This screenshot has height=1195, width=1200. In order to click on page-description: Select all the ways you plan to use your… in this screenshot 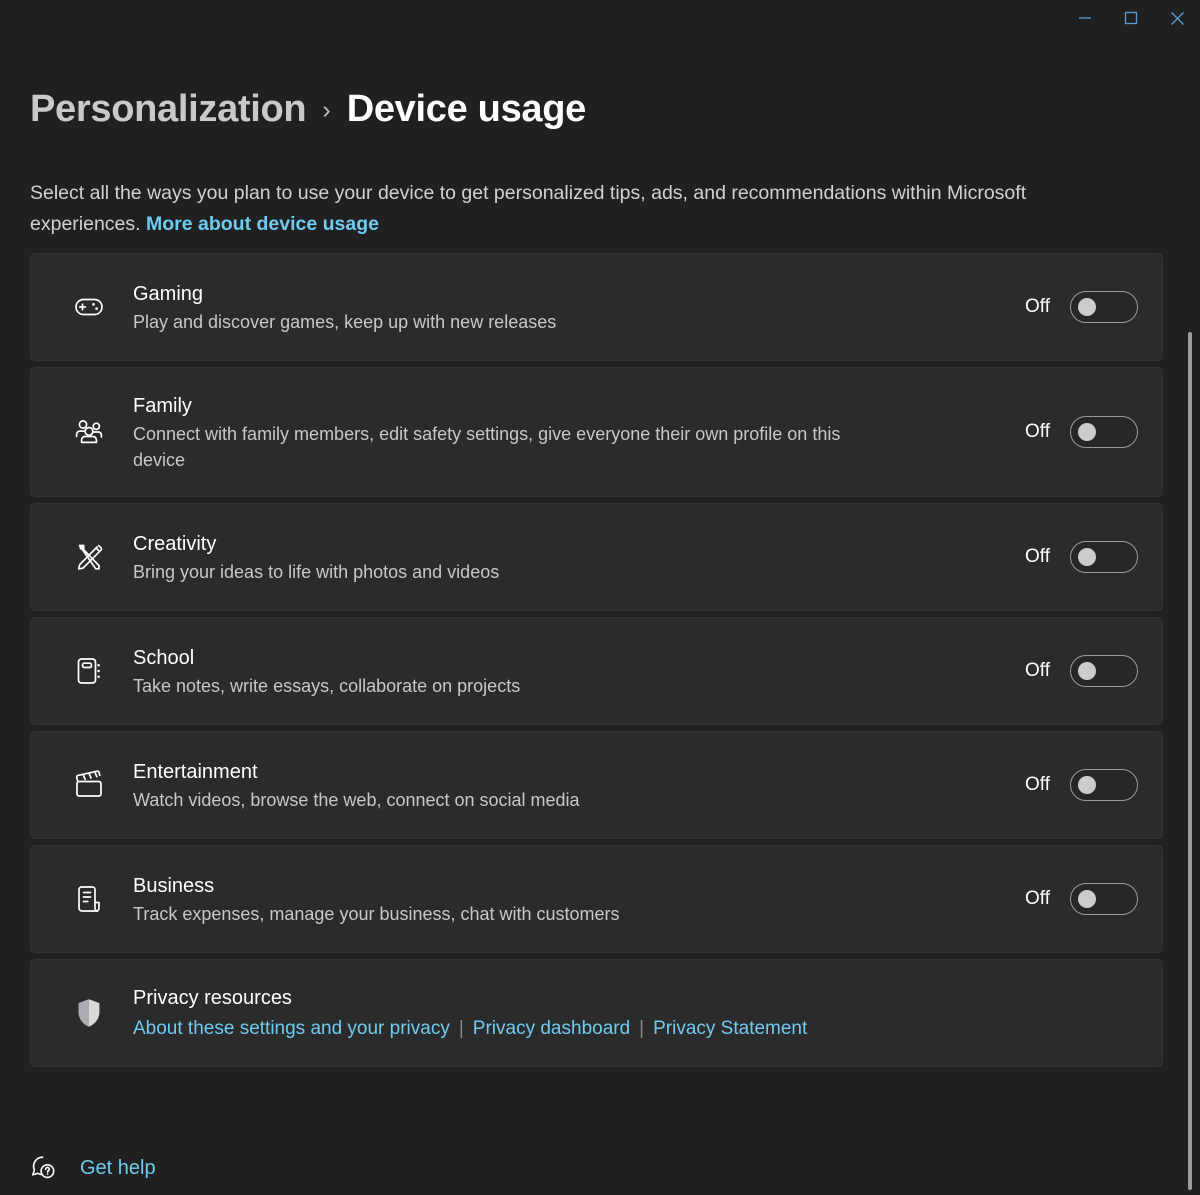, I will do `click(565, 209)`.